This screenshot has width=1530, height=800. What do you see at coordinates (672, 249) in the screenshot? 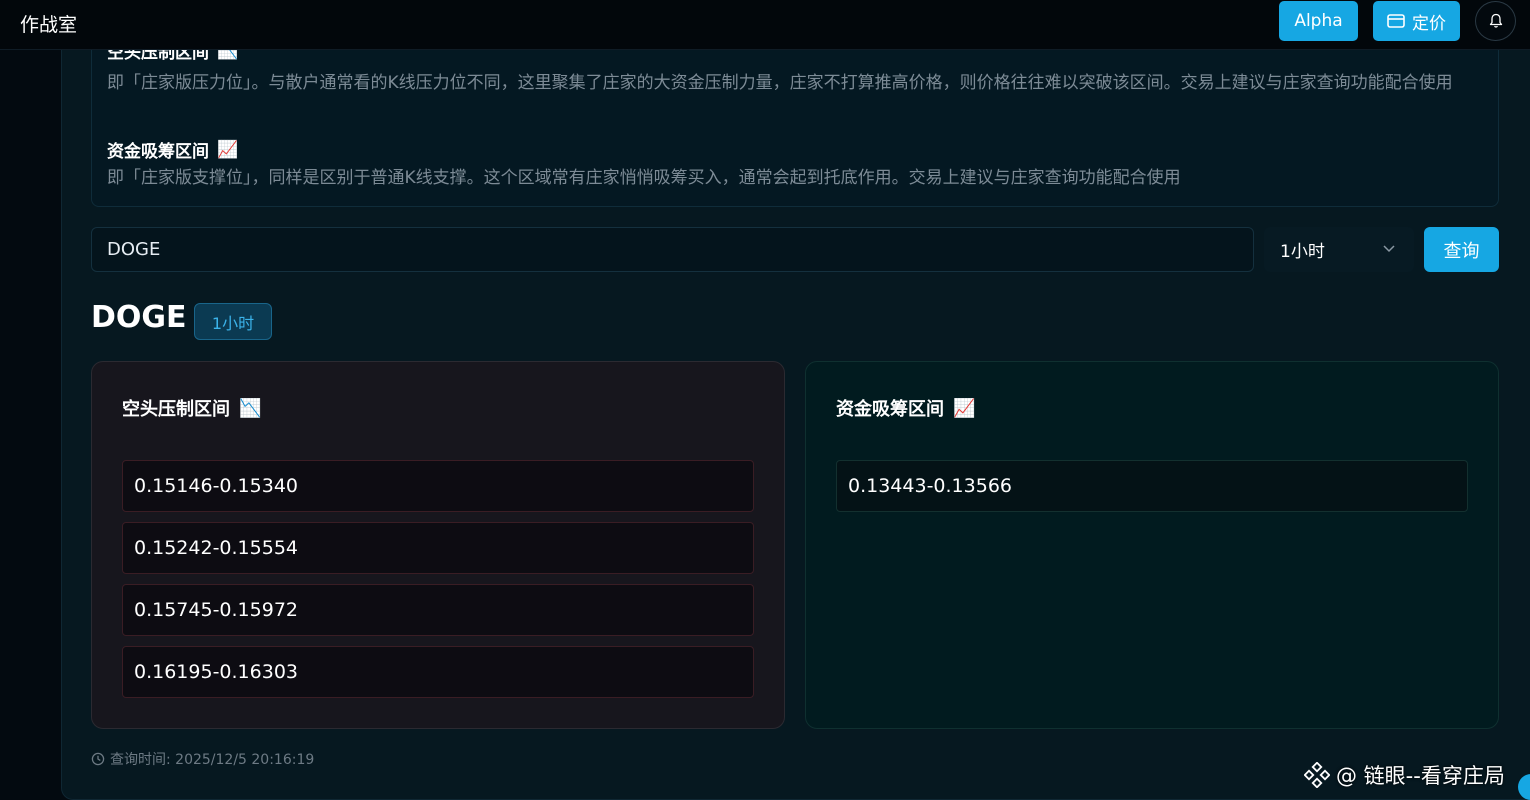
I see `symbol-search-input` at bounding box center [672, 249].